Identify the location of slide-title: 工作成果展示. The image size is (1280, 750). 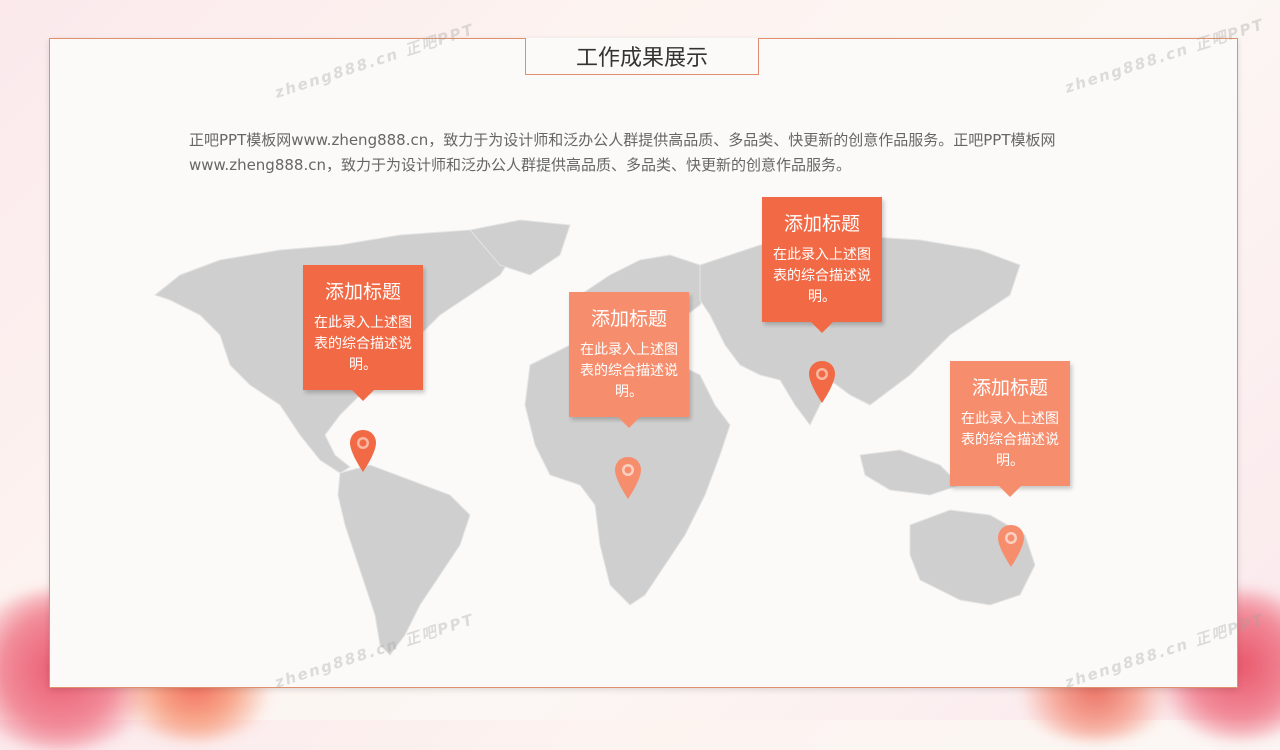
(642, 56).